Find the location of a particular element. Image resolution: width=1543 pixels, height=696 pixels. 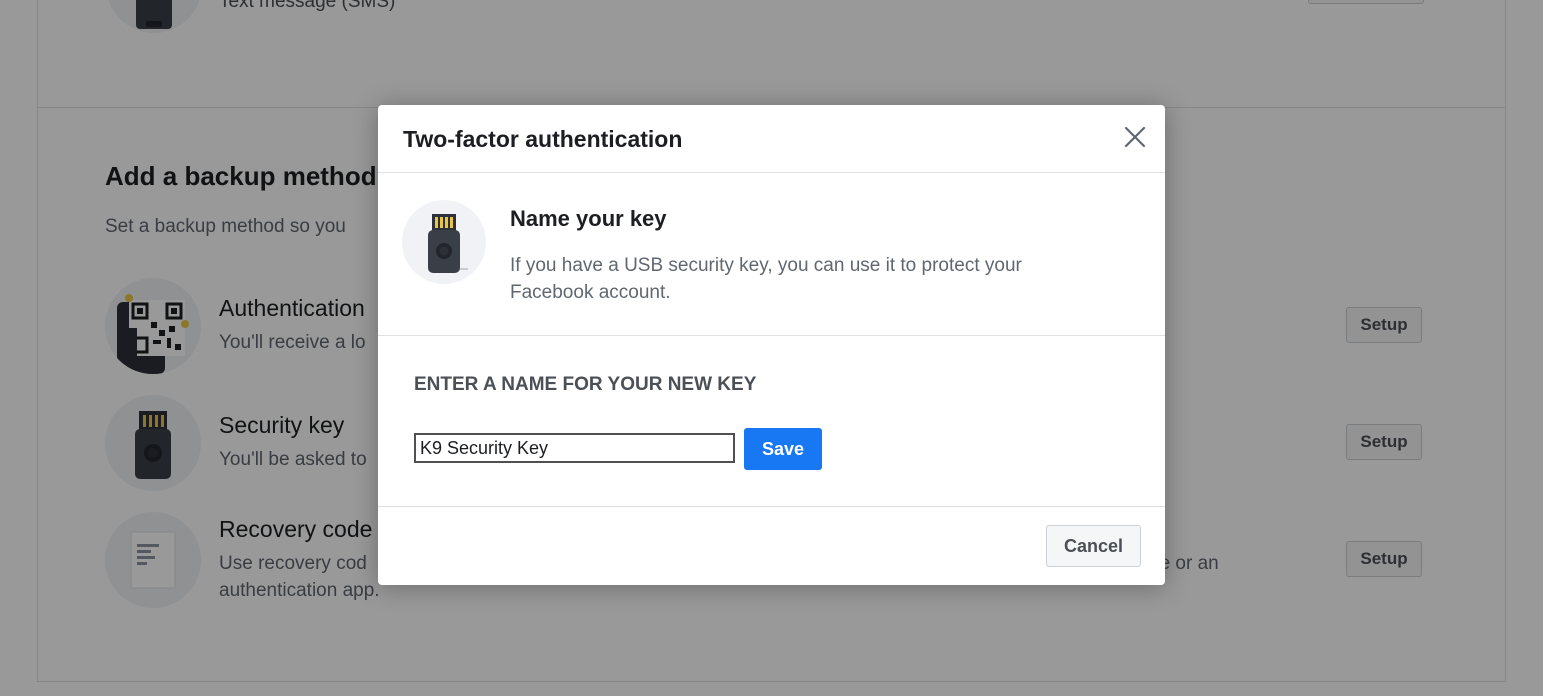

key-name-input is located at coordinates (574, 448).